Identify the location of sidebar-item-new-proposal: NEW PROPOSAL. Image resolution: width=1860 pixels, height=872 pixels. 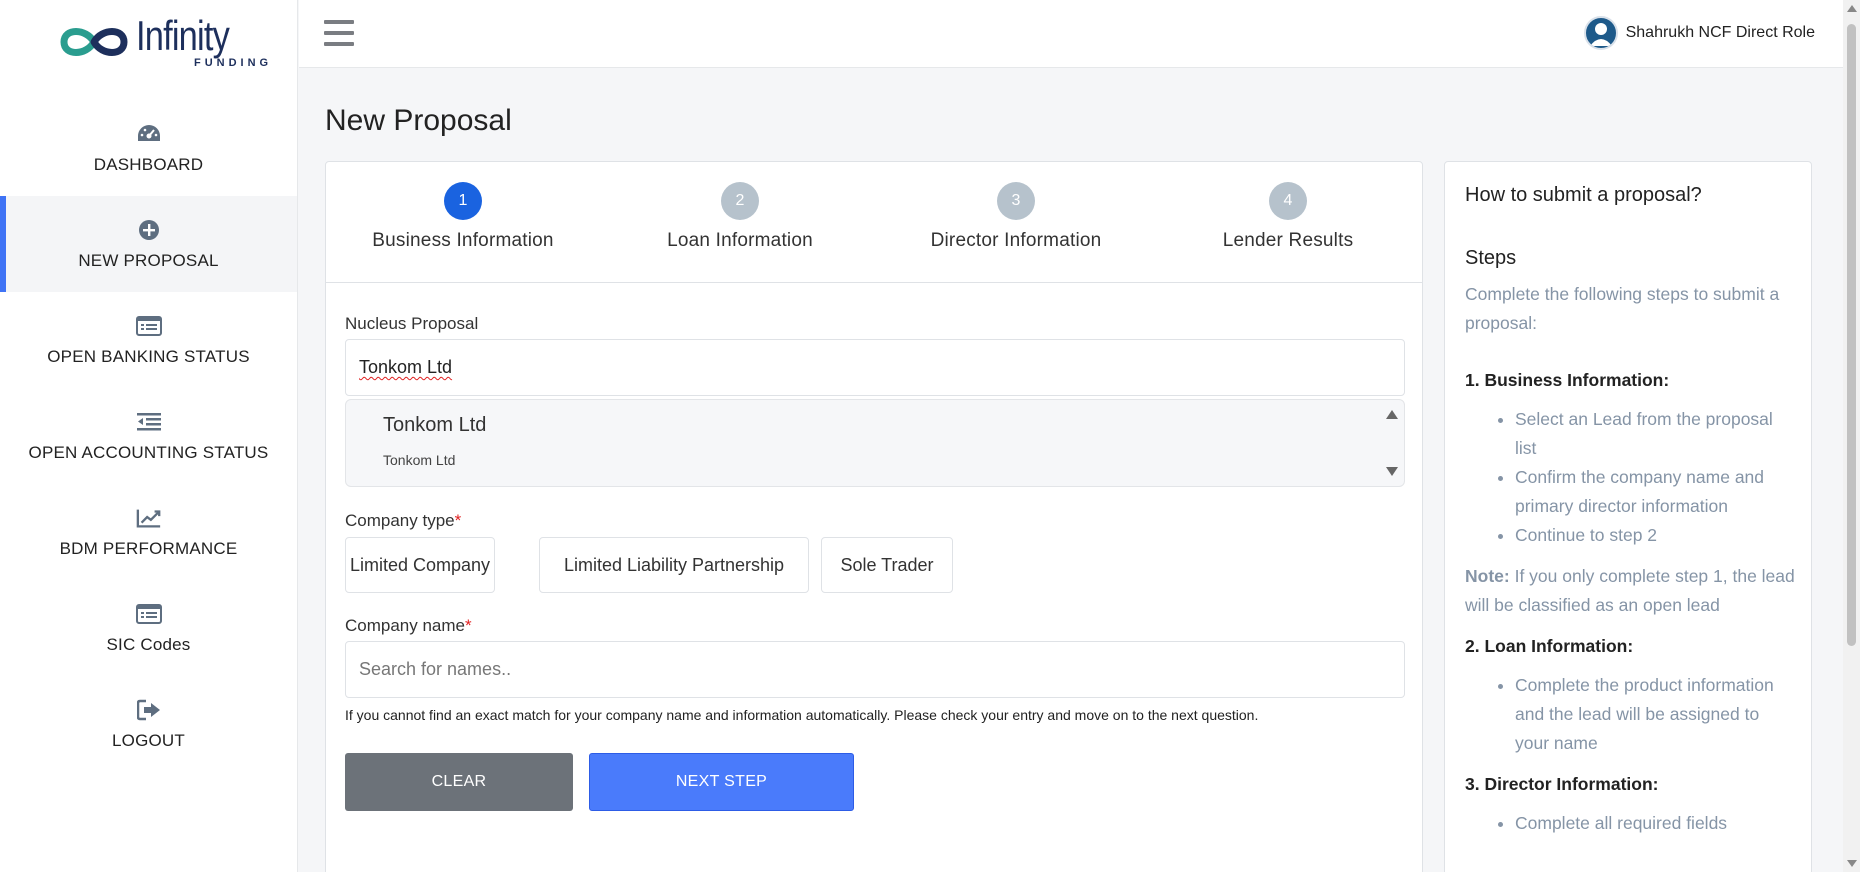
(148, 244).